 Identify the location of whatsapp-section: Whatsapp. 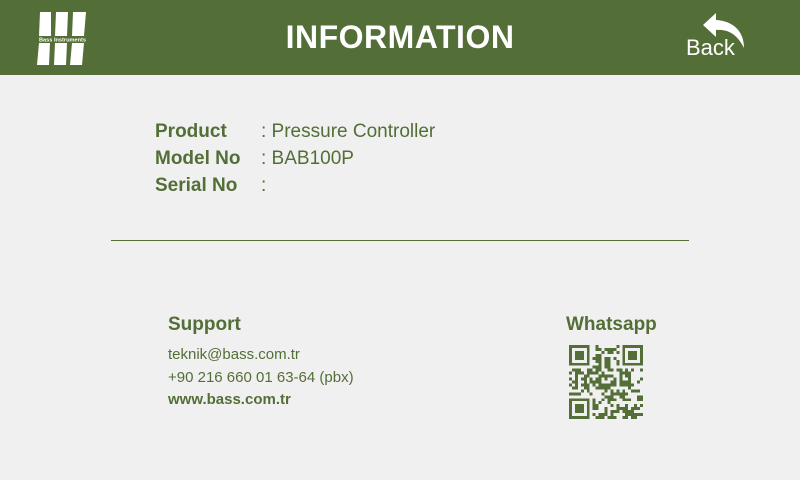
(611, 366).